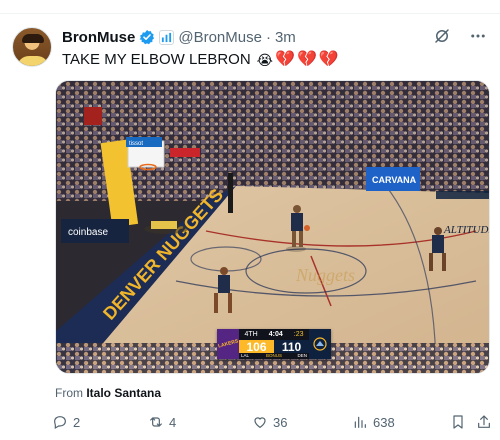 Image resolution: width=500 pixels, height=440 pixels. I want to click on avatar-hair, so click(33, 38).